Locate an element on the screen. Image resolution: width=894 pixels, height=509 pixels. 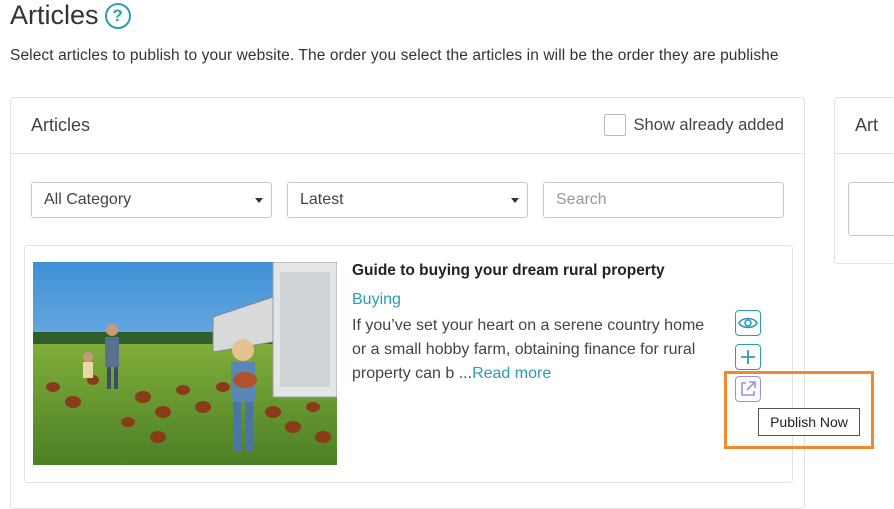
page-title-text: Articles is located at coordinates (54, 15).